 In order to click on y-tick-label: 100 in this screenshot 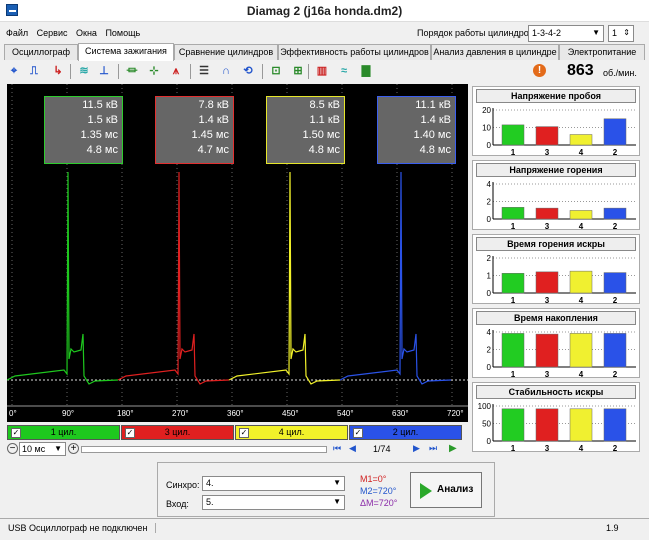, I will do `click(485, 406)`.